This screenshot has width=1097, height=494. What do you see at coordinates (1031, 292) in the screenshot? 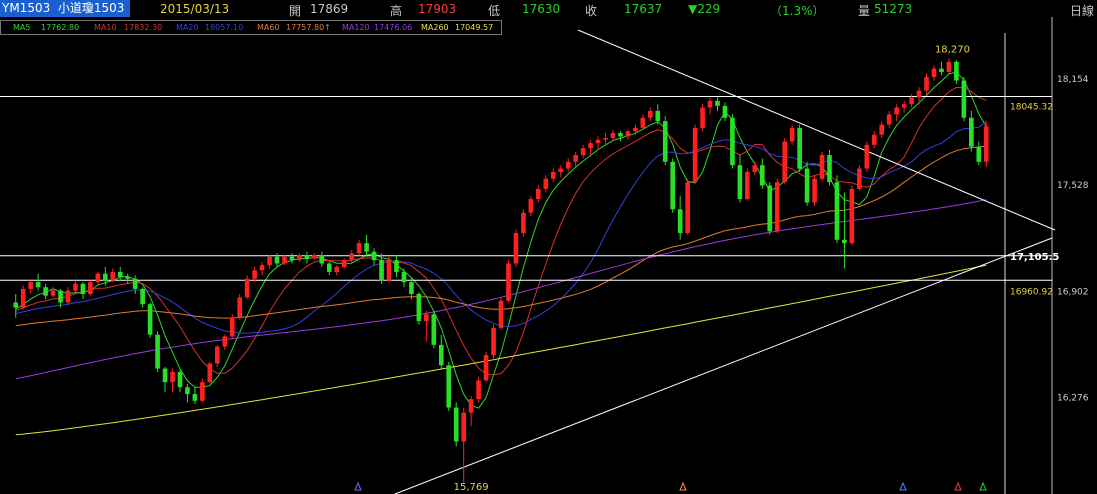
I see `level-label: 16960.92` at bounding box center [1031, 292].